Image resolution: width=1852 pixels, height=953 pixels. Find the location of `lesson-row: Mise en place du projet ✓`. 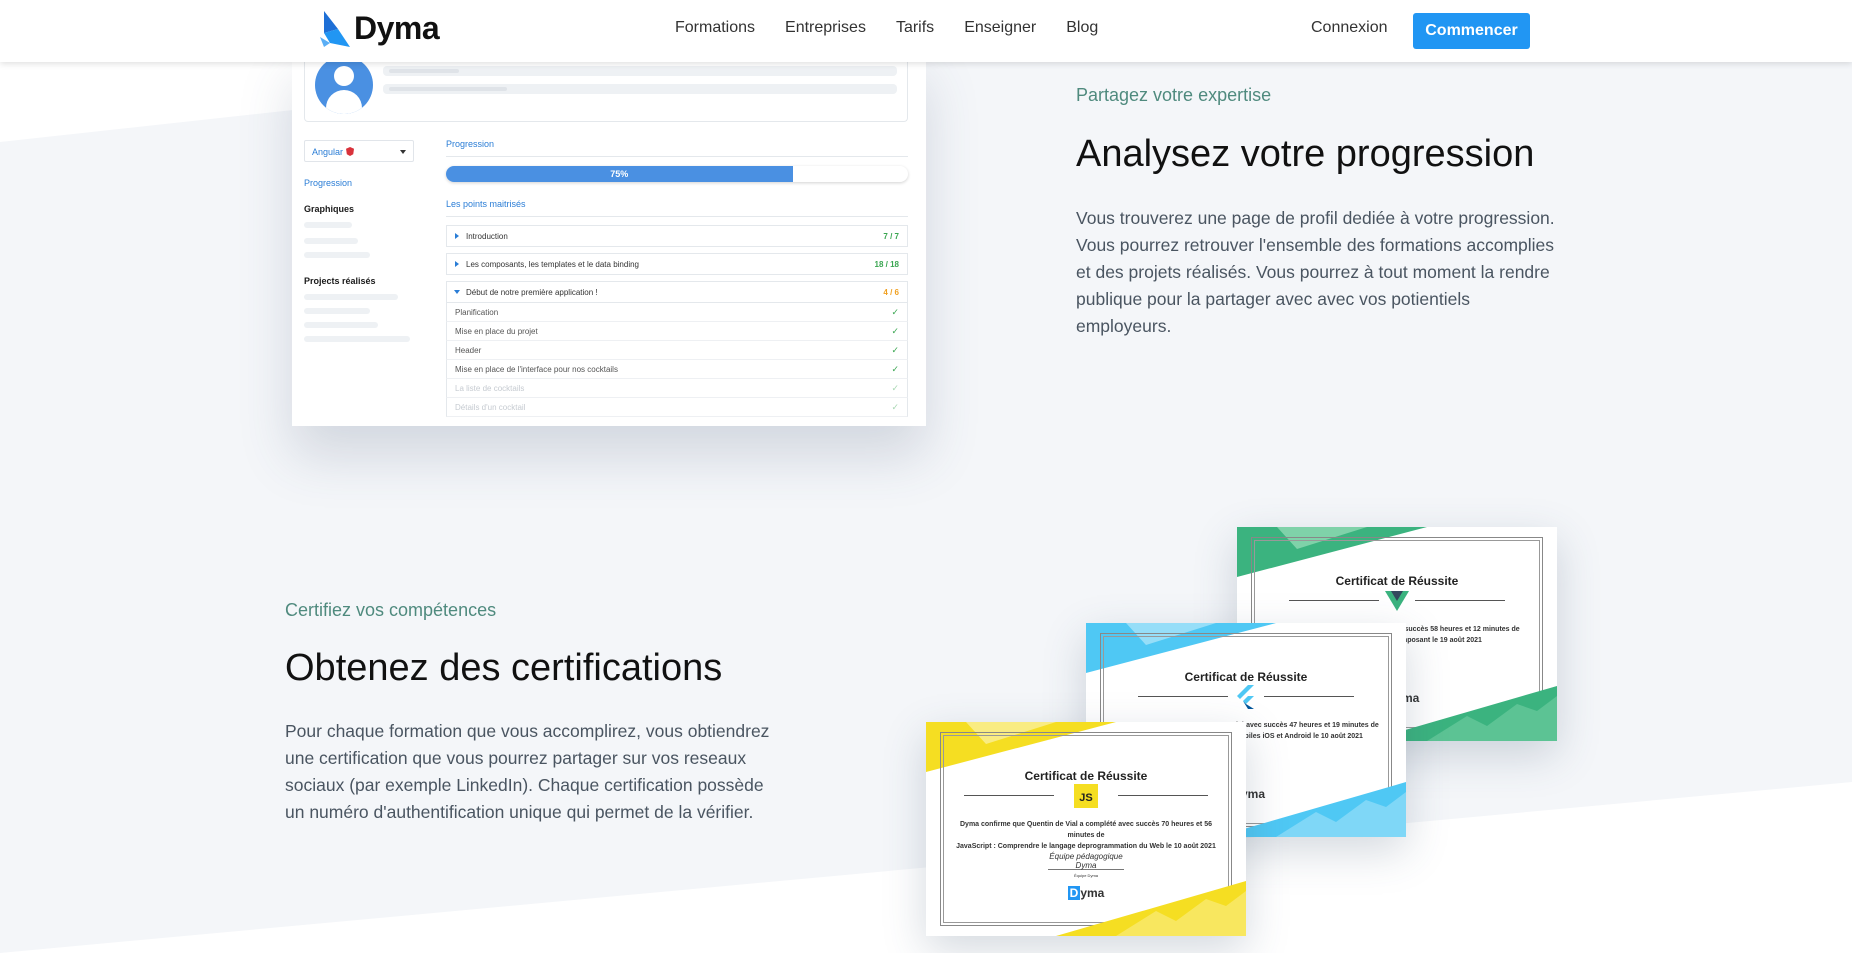

lesson-row: Mise en place du projet ✓ is located at coordinates (677, 331).